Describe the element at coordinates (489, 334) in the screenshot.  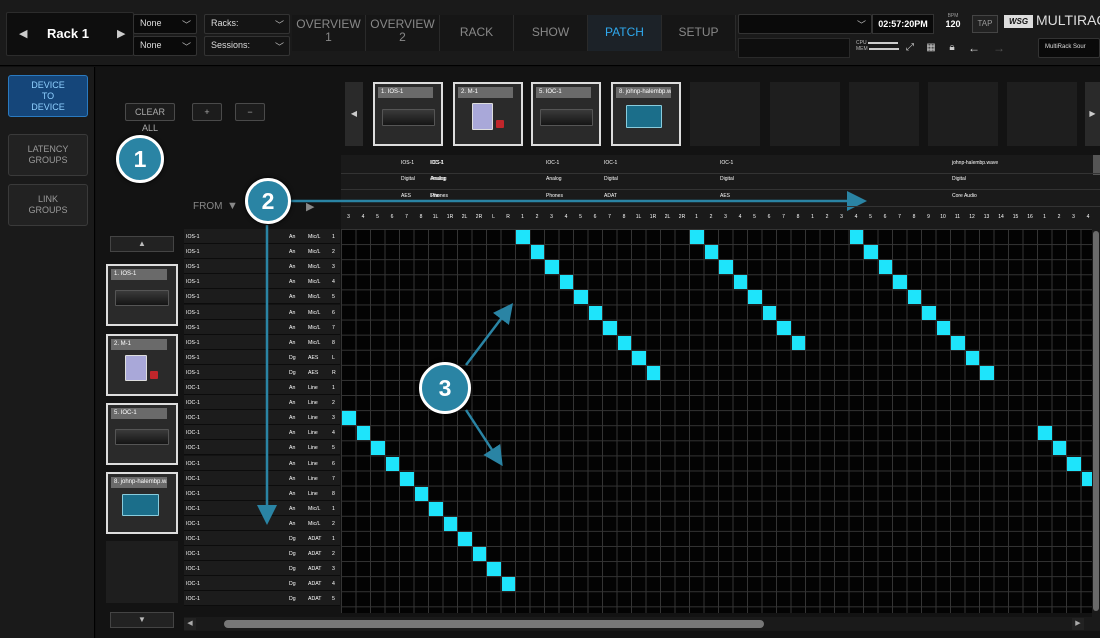
I see `arrow-to-patches-upper` at that location.